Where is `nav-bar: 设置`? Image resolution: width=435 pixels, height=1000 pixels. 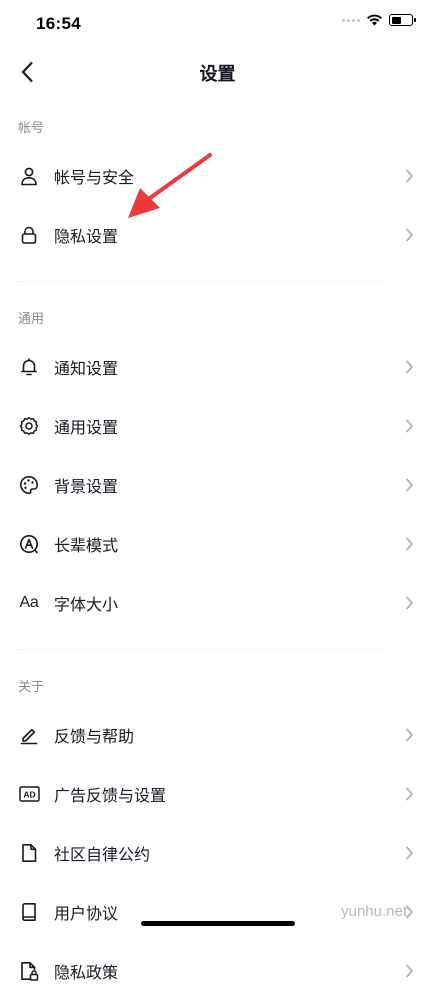 nav-bar: 设置 is located at coordinates (217, 72).